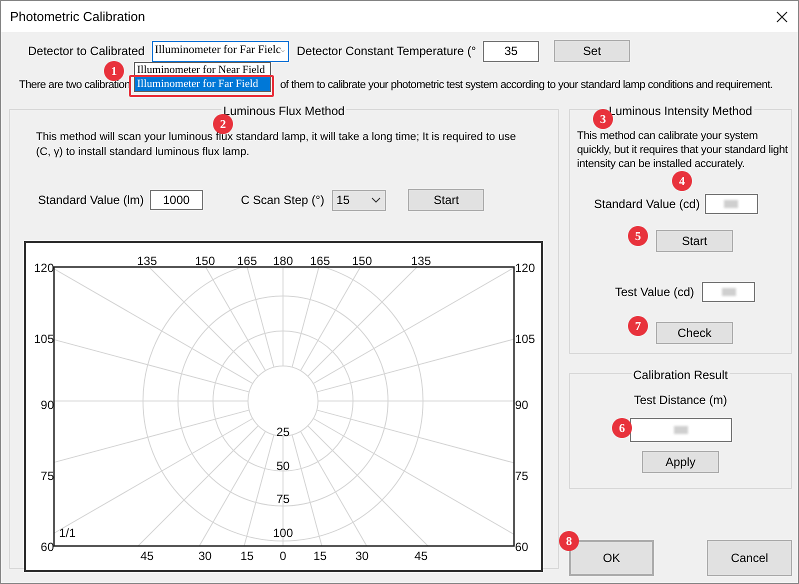  What do you see at coordinates (283, 432) in the screenshot?
I see `axis-label: 25` at bounding box center [283, 432].